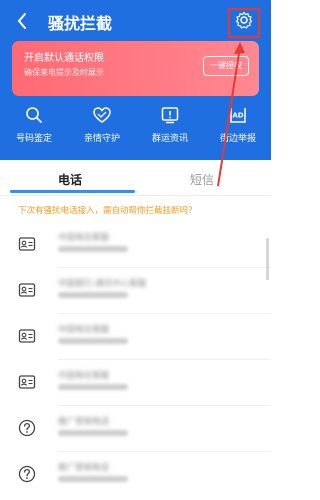  What do you see at coordinates (170, 115) in the screenshot?
I see `alert-card-icon` at bounding box center [170, 115].